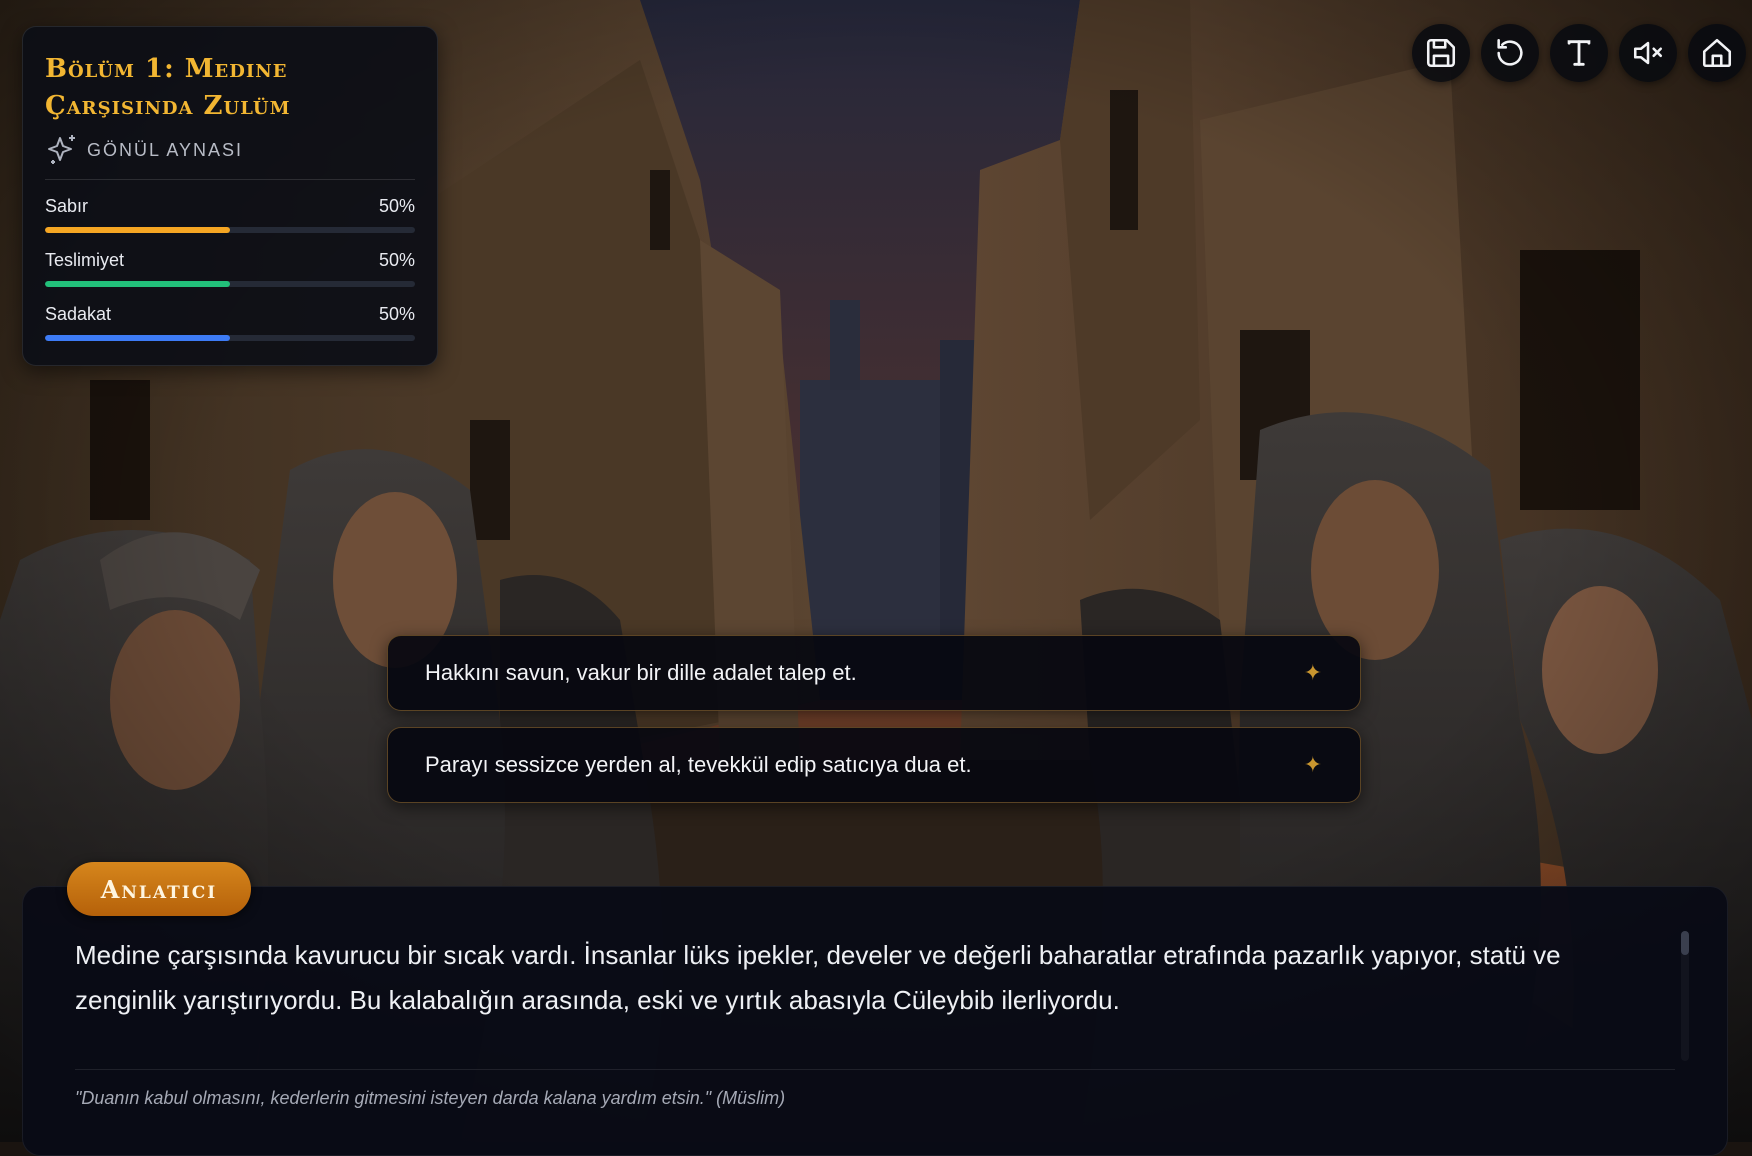 Image resolution: width=1752 pixels, height=1156 pixels. Describe the element at coordinates (875, 1069) in the screenshot. I see `narration-divider` at that location.